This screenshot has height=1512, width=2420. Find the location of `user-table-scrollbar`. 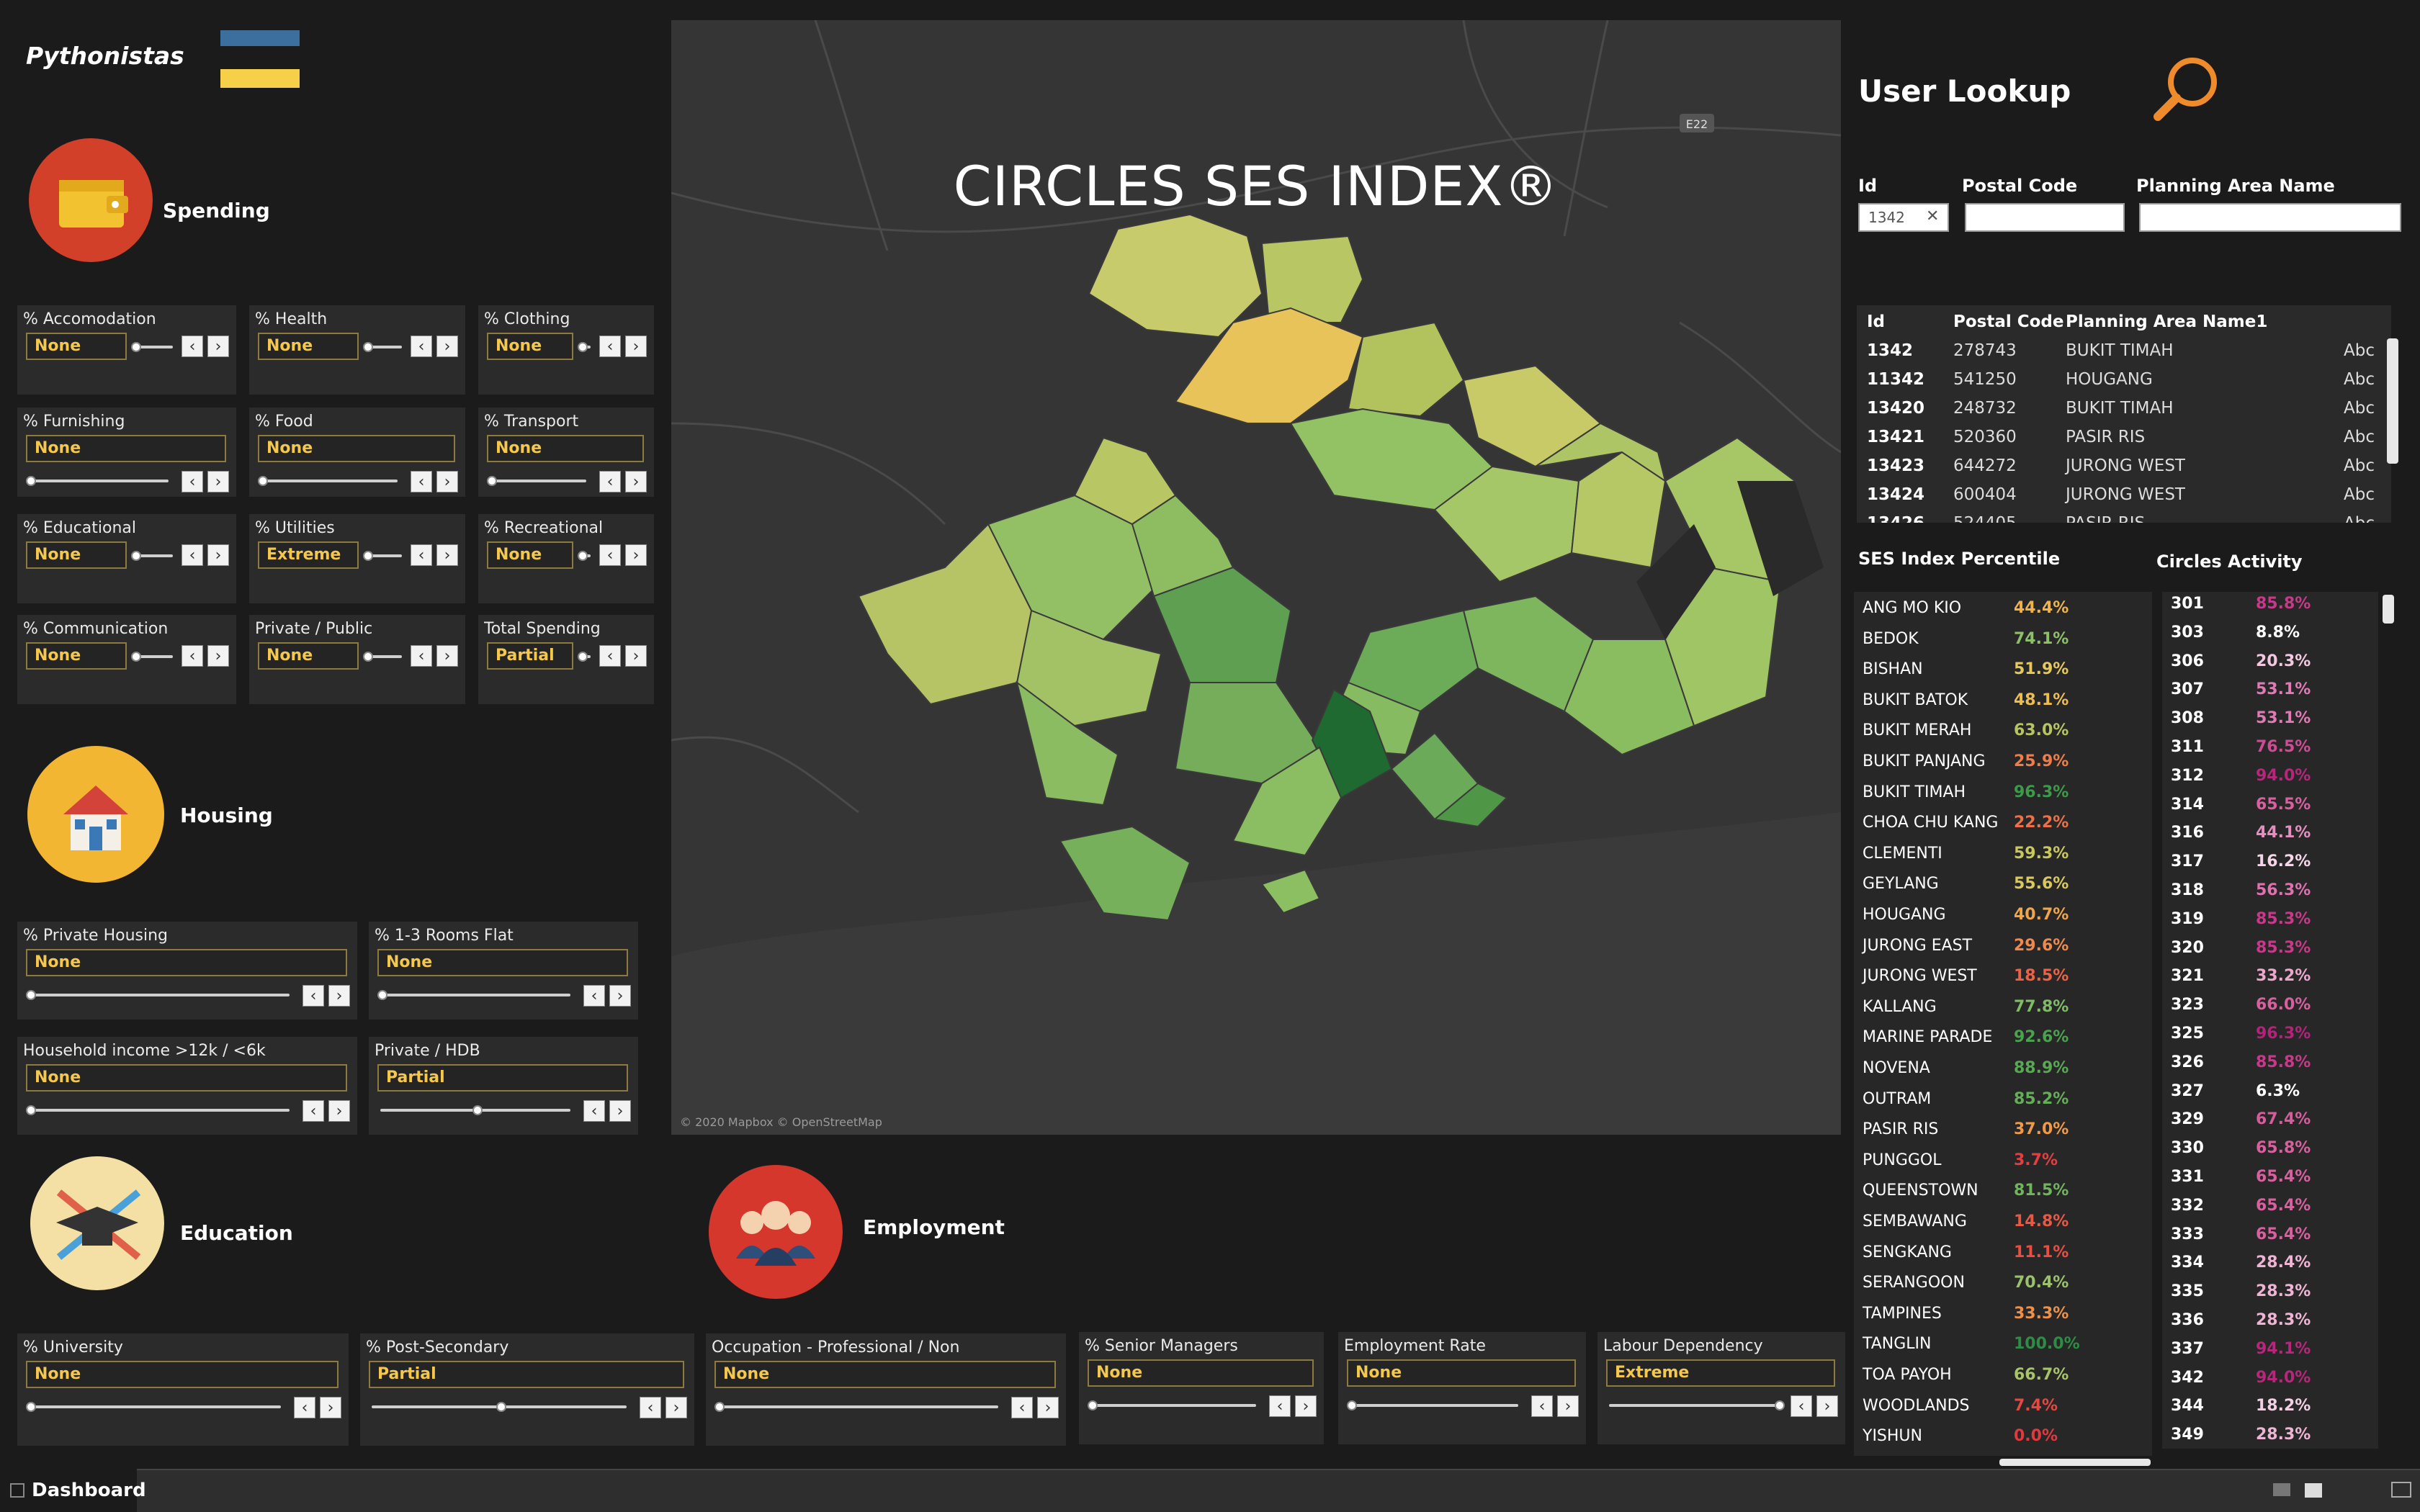

user-table-scrollbar is located at coordinates (2392, 401).